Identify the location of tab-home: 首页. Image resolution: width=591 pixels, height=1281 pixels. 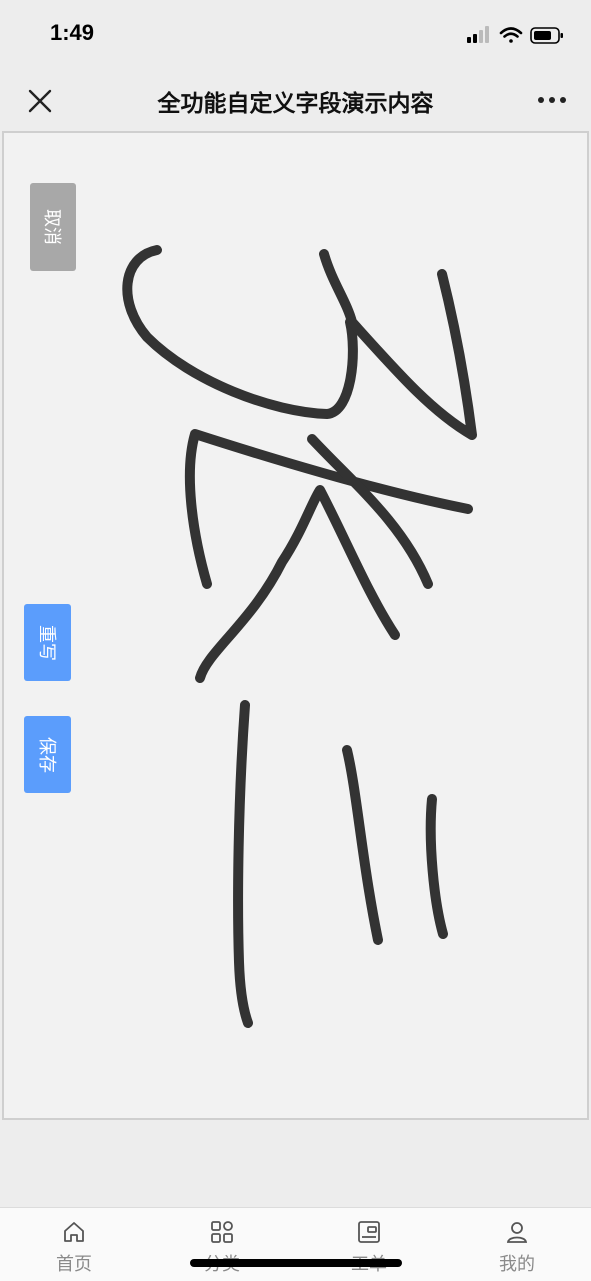
(74, 1244).